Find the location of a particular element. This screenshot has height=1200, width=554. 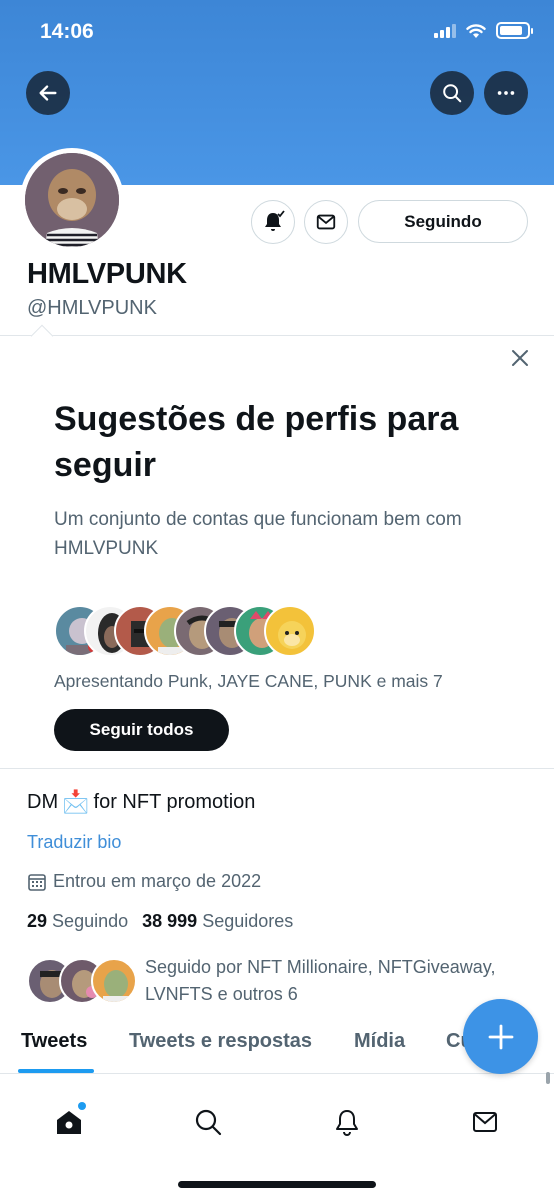

followers-stat: 38 999 Seguidores is located at coordinates (217, 921).